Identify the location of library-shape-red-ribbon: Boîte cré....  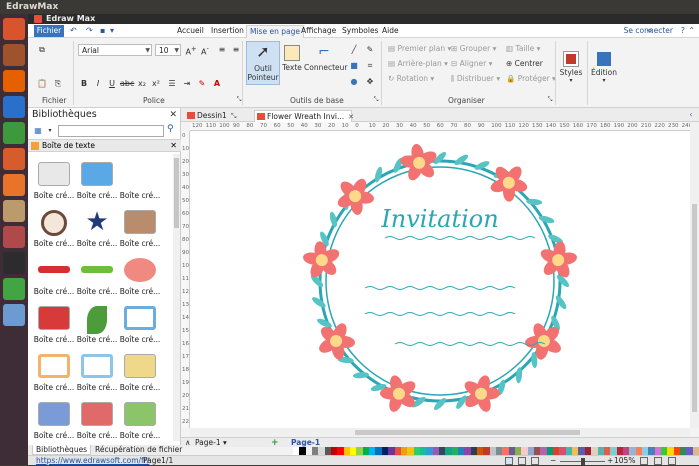
(54, 276).